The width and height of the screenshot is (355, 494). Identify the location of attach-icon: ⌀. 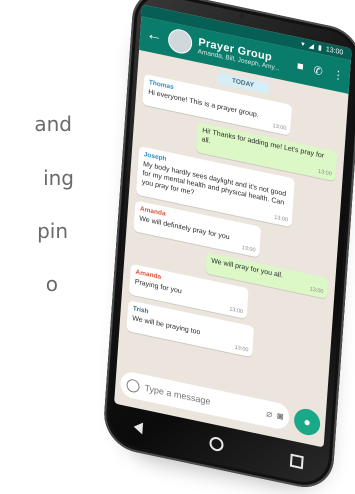
(269, 414).